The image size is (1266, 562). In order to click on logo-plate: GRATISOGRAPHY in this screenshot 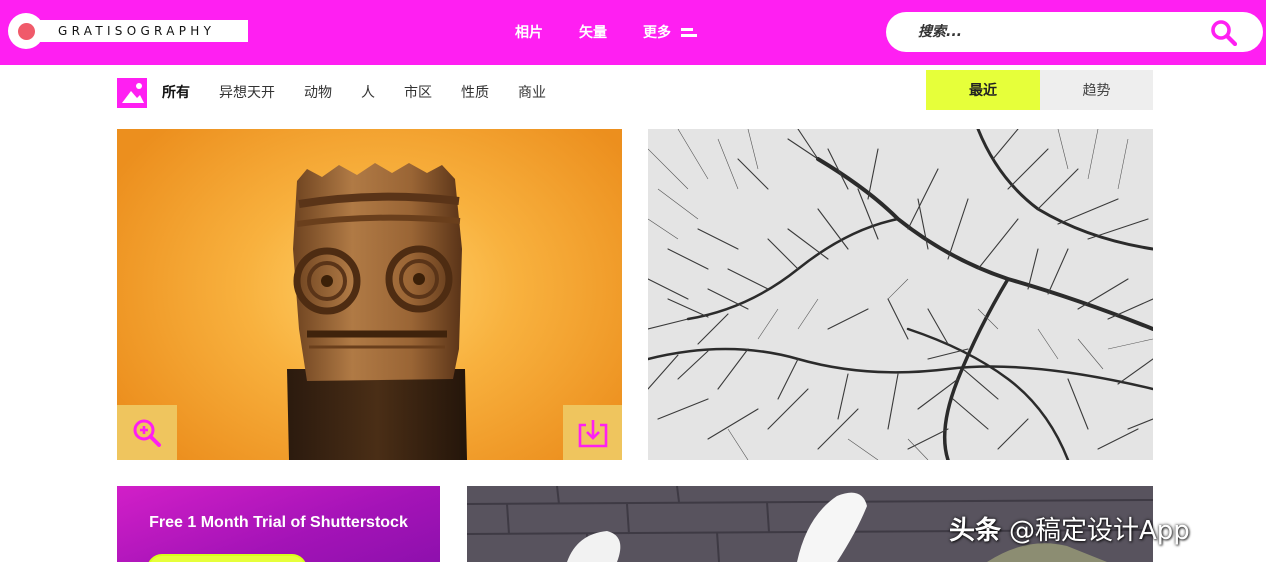, I will do `click(137, 31)`.